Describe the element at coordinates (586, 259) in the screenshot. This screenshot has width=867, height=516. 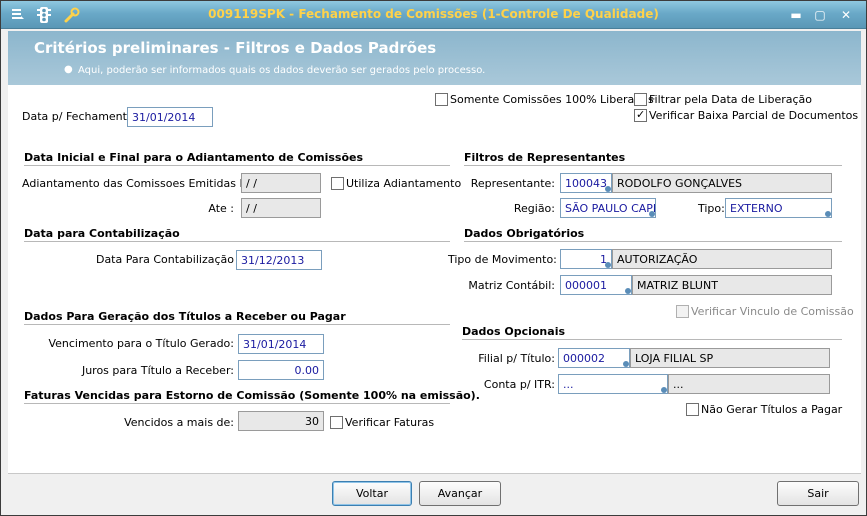
I see `tipo-movimento-code-input: 1` at that location.